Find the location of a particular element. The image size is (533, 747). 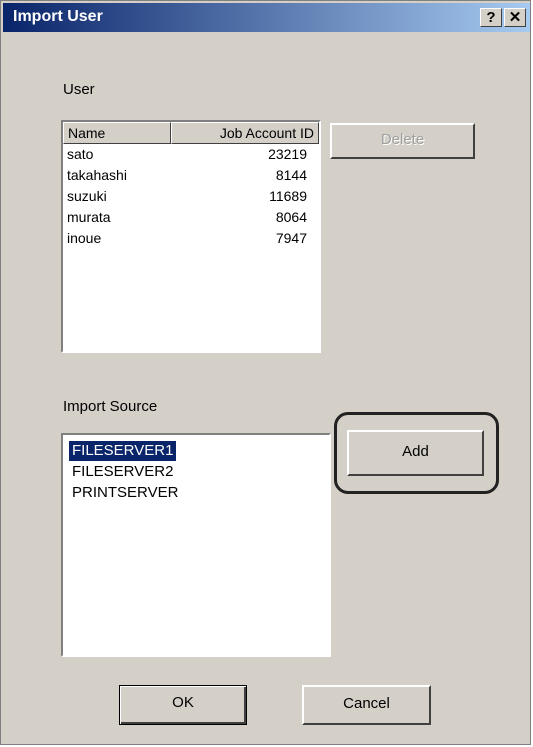

job-account-id-cell: 11689 is located at coordinates (288, 196).